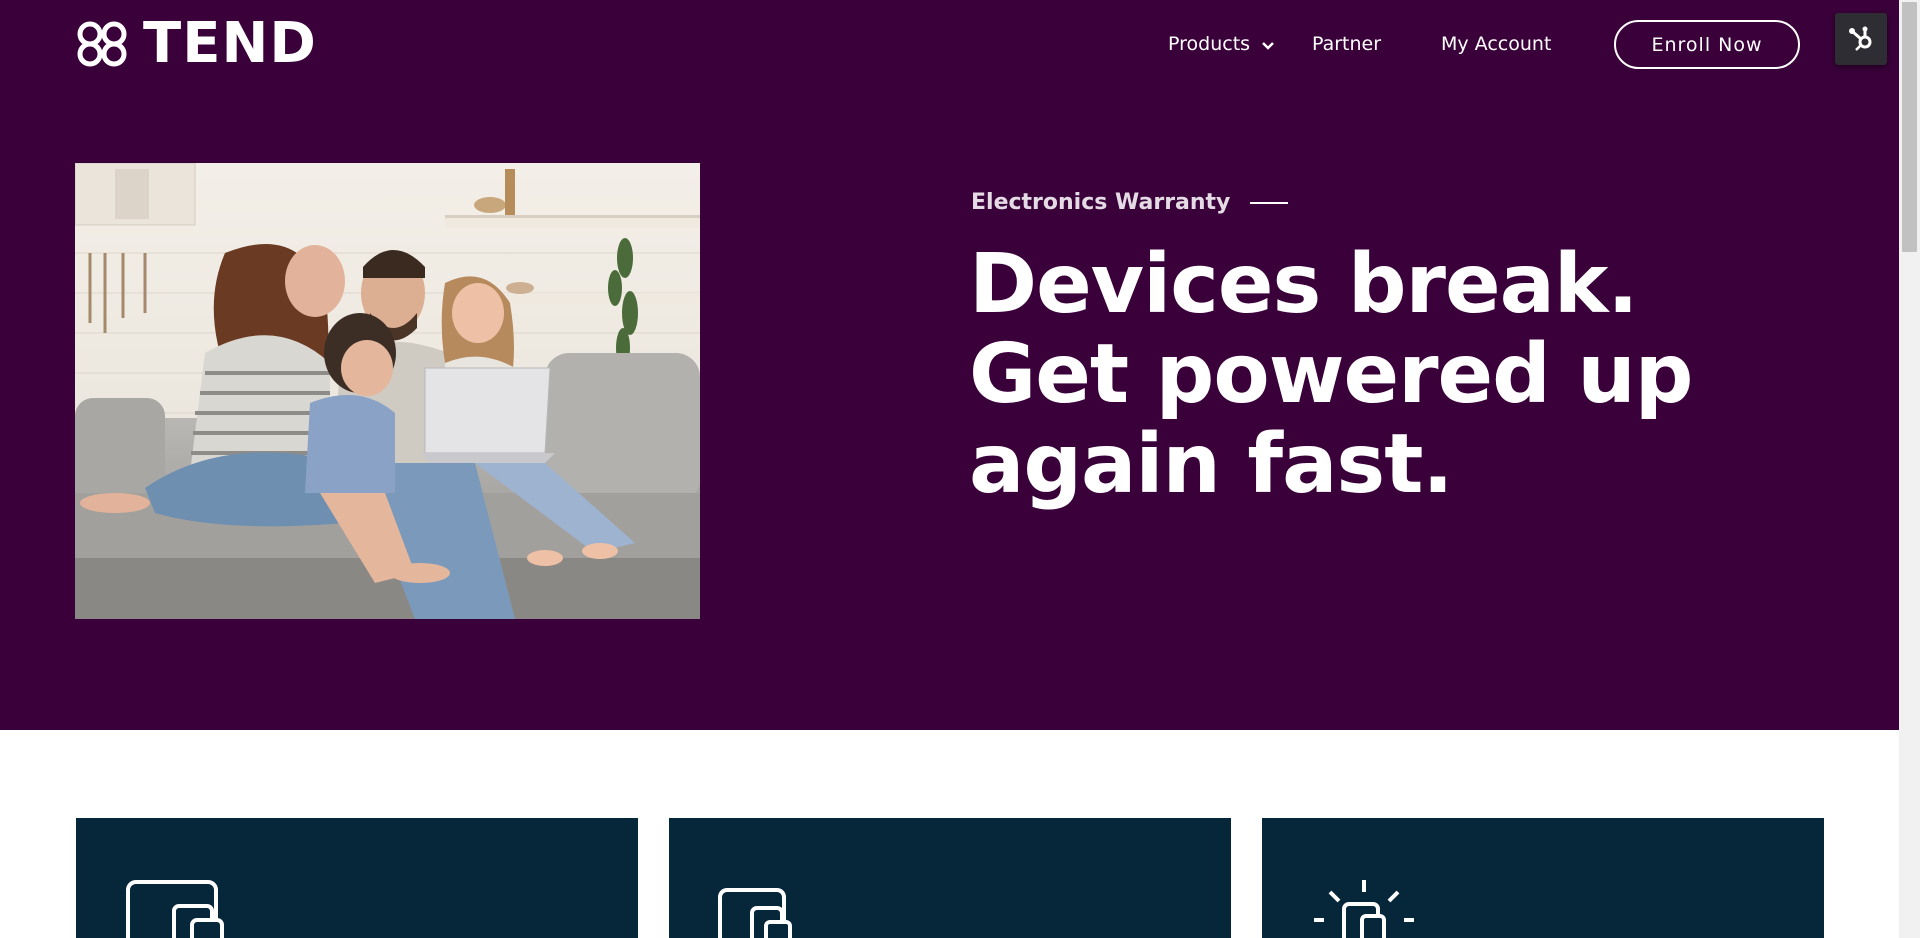 Image resolution: width=1920 pixels, height=938 pixels. Describe the element at coordinates (1364, 909) in the screenshot. I see `devices-sparkle-icon` at that location.